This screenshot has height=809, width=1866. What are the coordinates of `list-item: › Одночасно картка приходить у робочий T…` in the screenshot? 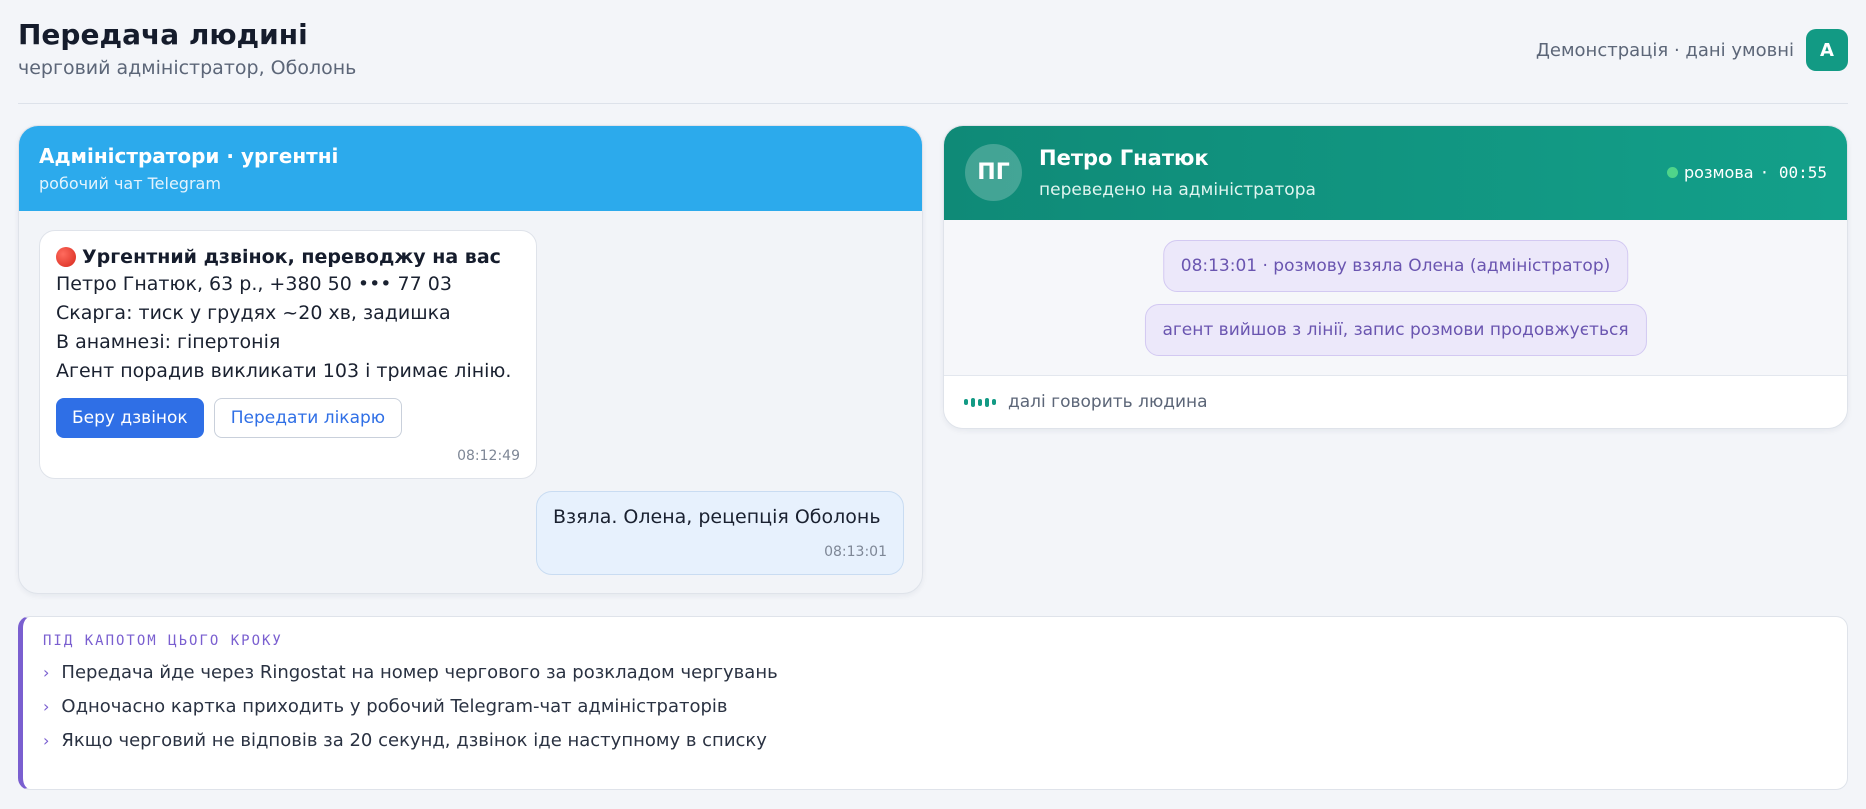 It's located at (935, 706).